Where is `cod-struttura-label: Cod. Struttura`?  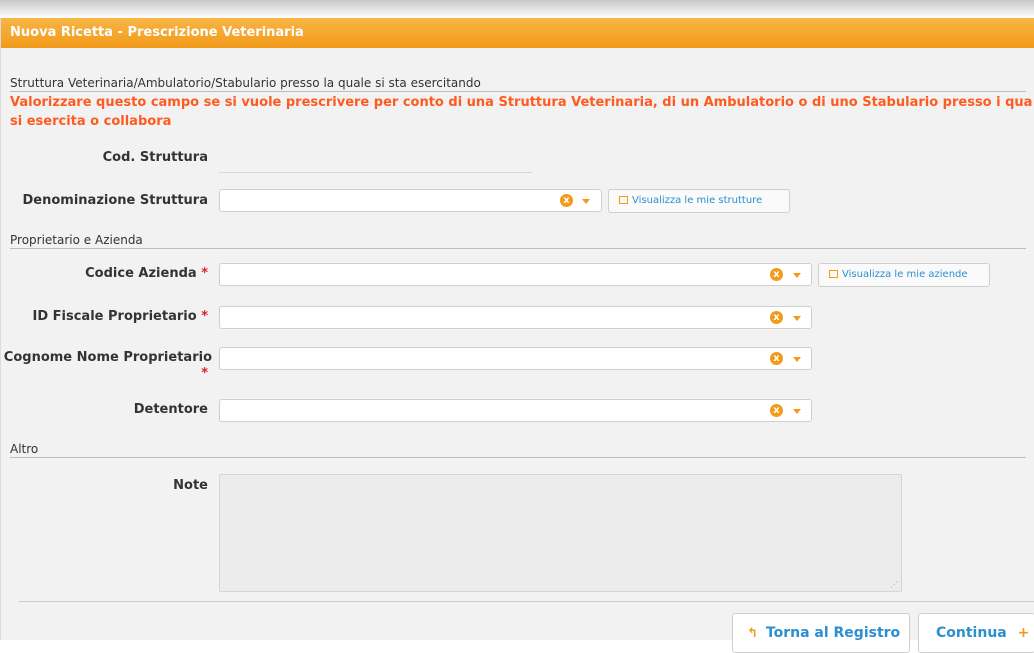 cod-struttura-label: Cod. Struttura is located at coordinates (155, 157).